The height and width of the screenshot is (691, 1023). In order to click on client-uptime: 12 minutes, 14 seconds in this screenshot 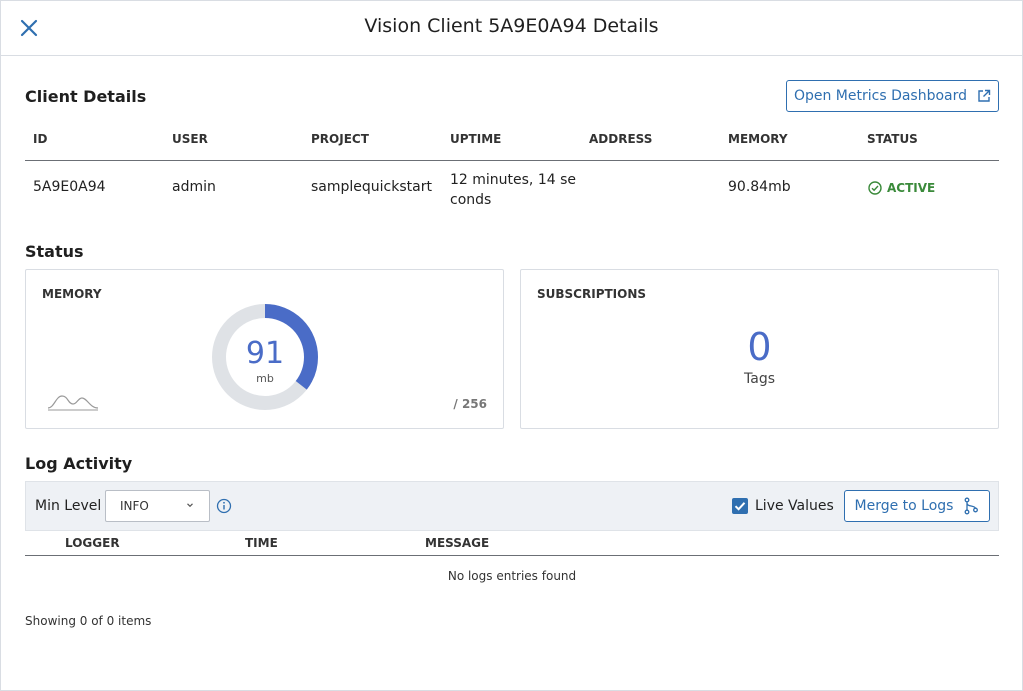, I will do `click(513, 190)`.